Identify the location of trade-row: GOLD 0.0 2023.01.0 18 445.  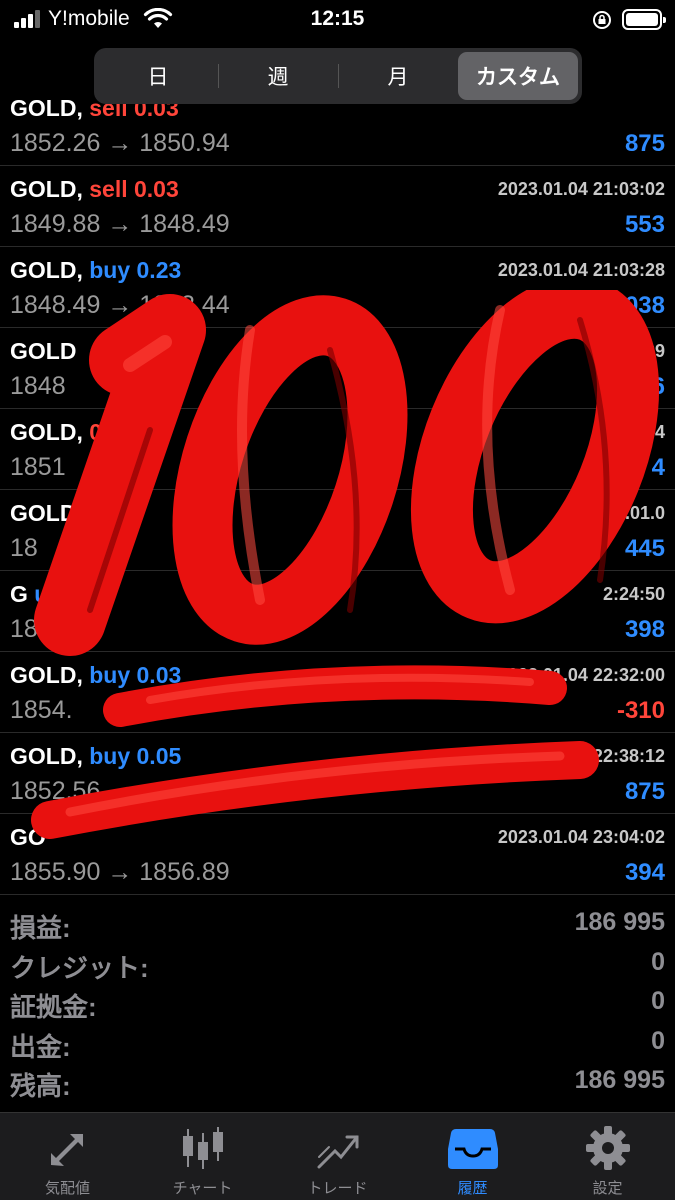
(337, 530).